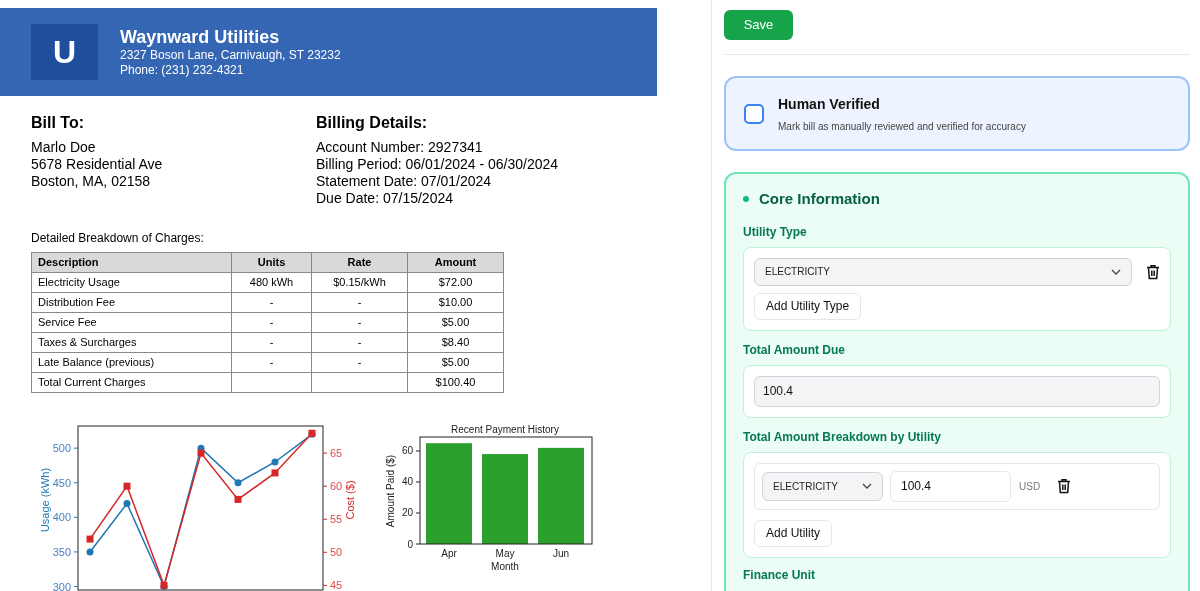 This screenshot has height=591, width=1200. Describe the element at coordinates (131, 302) in the screenshot. I see `table-cell: Distribution Fee` at that location.